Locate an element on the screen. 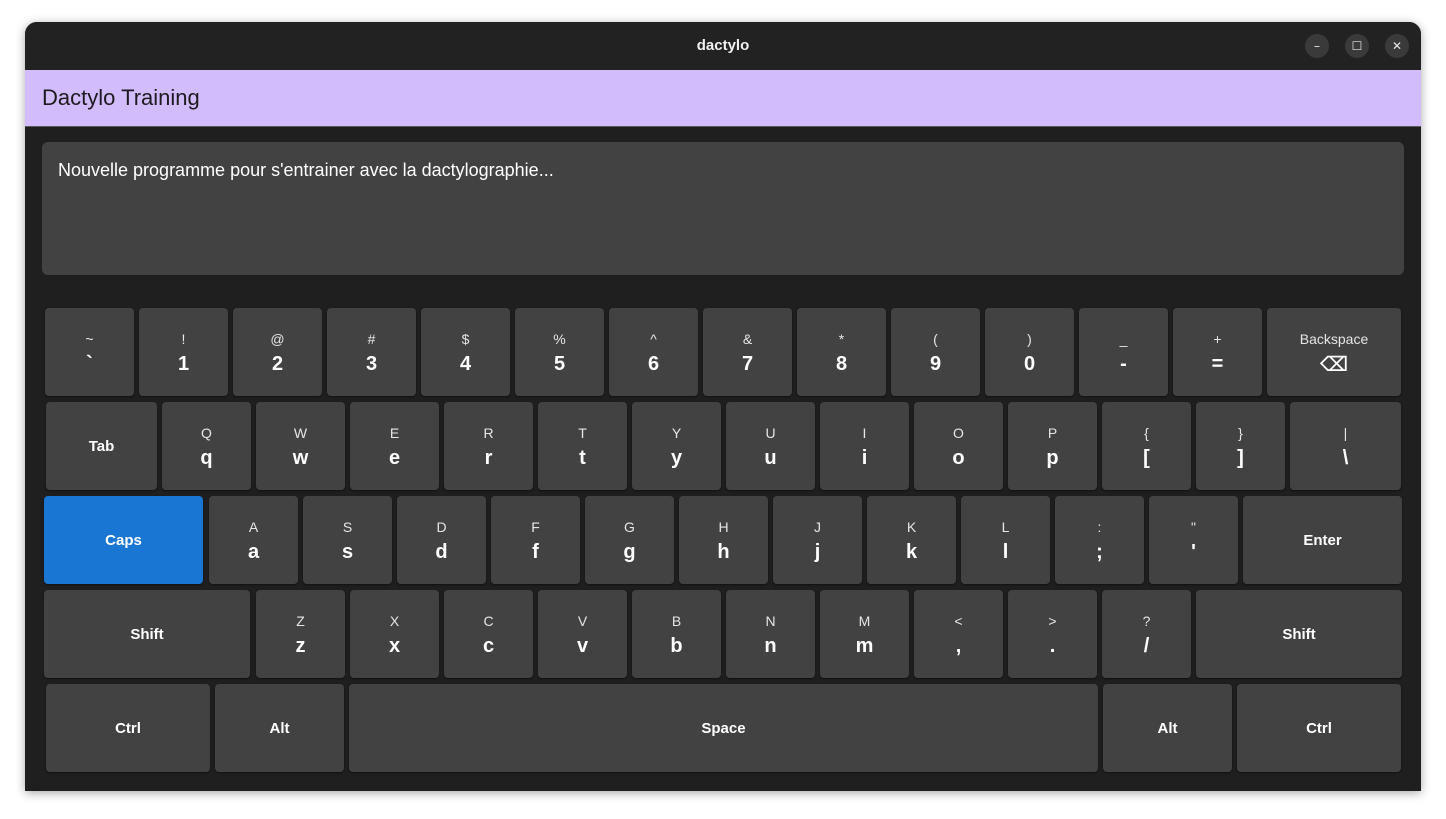 The height and width of the screenshot is (819, 1446). key-period: >. is located at coordinates (1052, 634).